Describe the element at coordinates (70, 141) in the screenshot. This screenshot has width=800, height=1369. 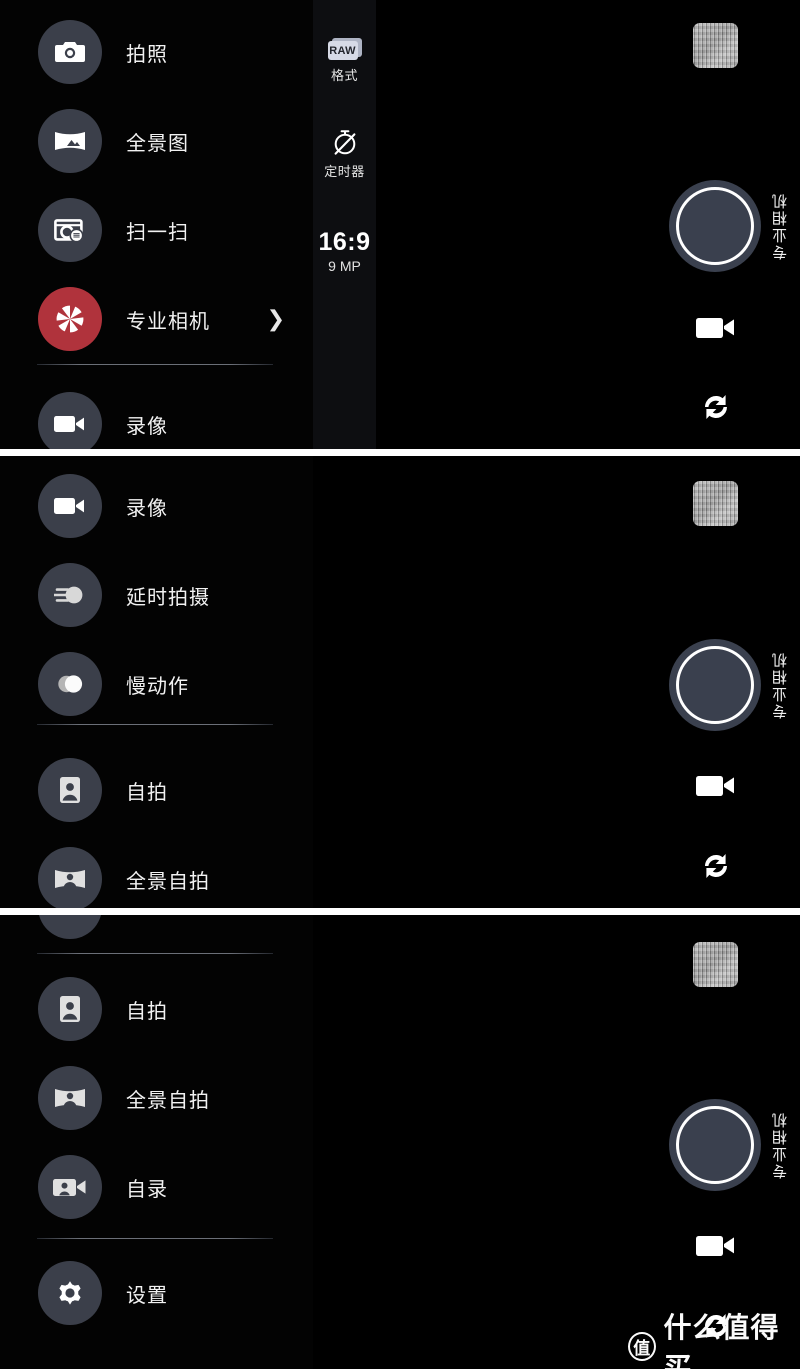
I see `panorama-icon` at that location.